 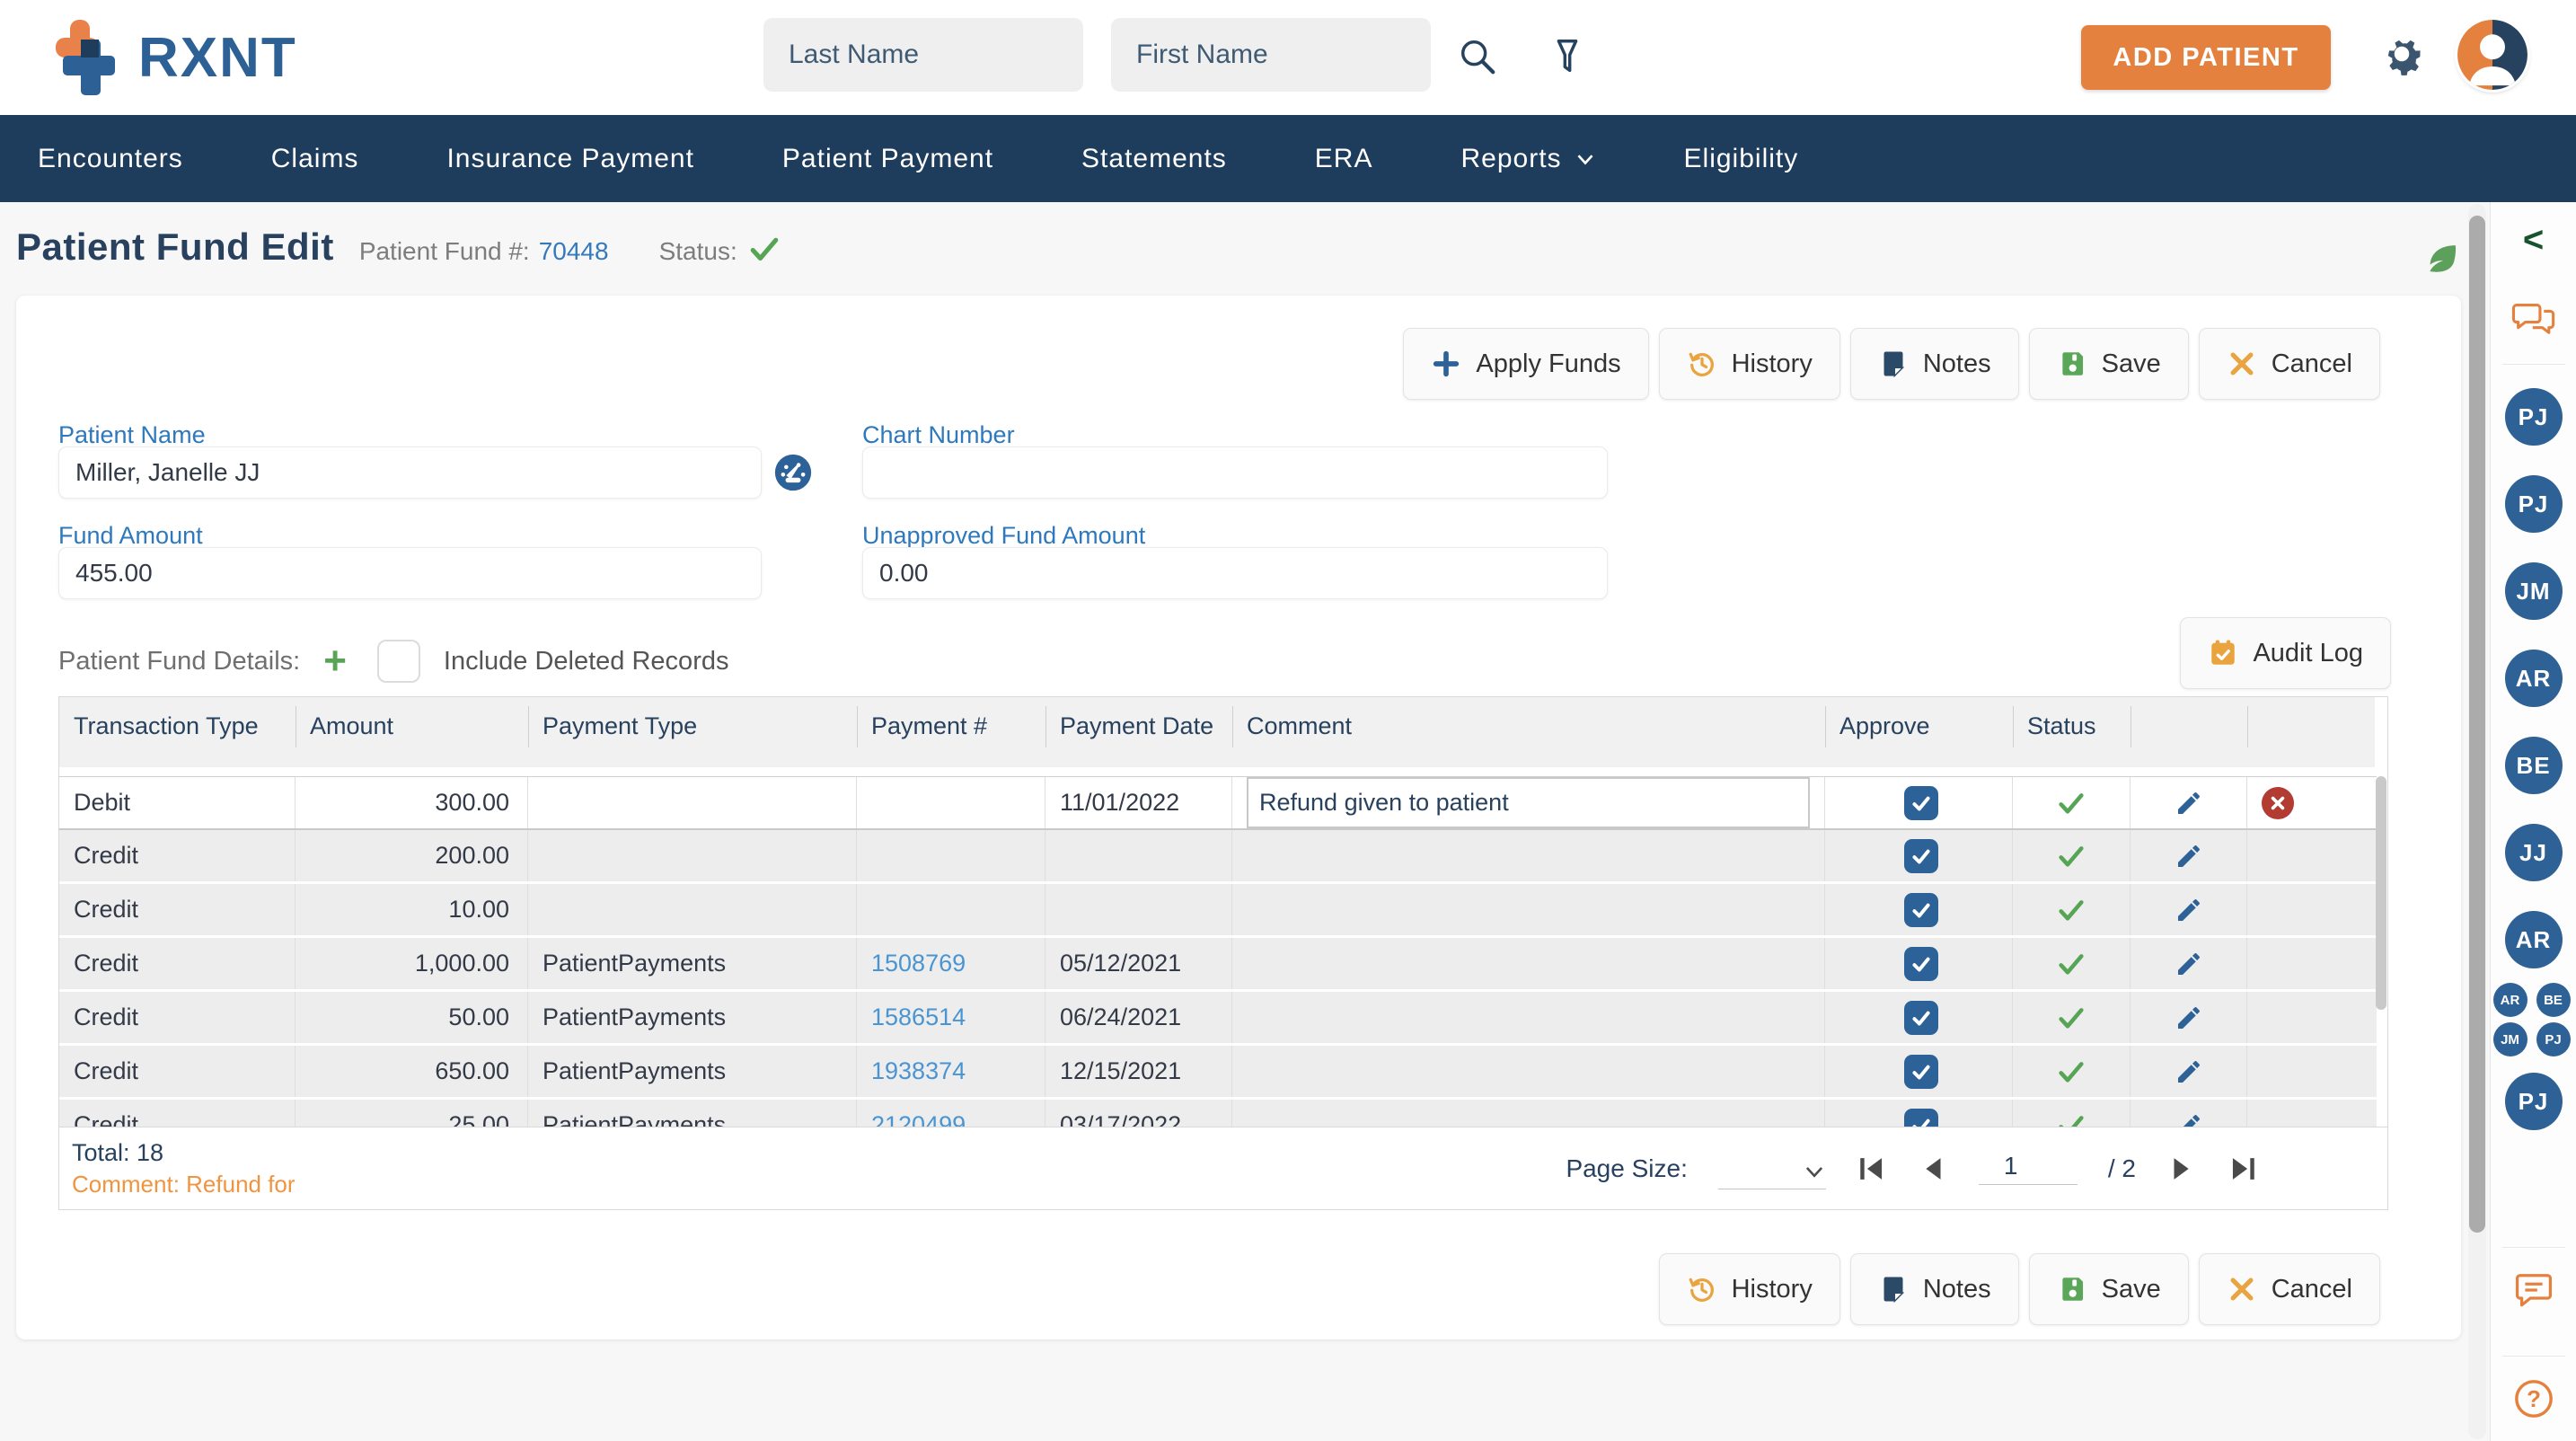 What do you see at coordinates (335, 661) in the screenshot?
I see `add-fund-detail-icon: +` at bounding box center [335, 661].